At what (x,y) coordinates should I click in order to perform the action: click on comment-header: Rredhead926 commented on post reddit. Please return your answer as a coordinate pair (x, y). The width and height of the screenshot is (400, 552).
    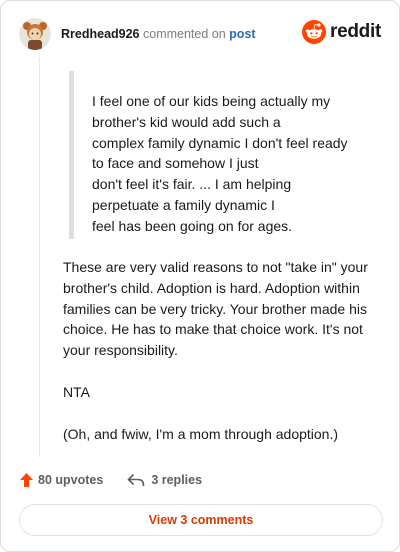
    Looking at the image, I should click on (200, 34).